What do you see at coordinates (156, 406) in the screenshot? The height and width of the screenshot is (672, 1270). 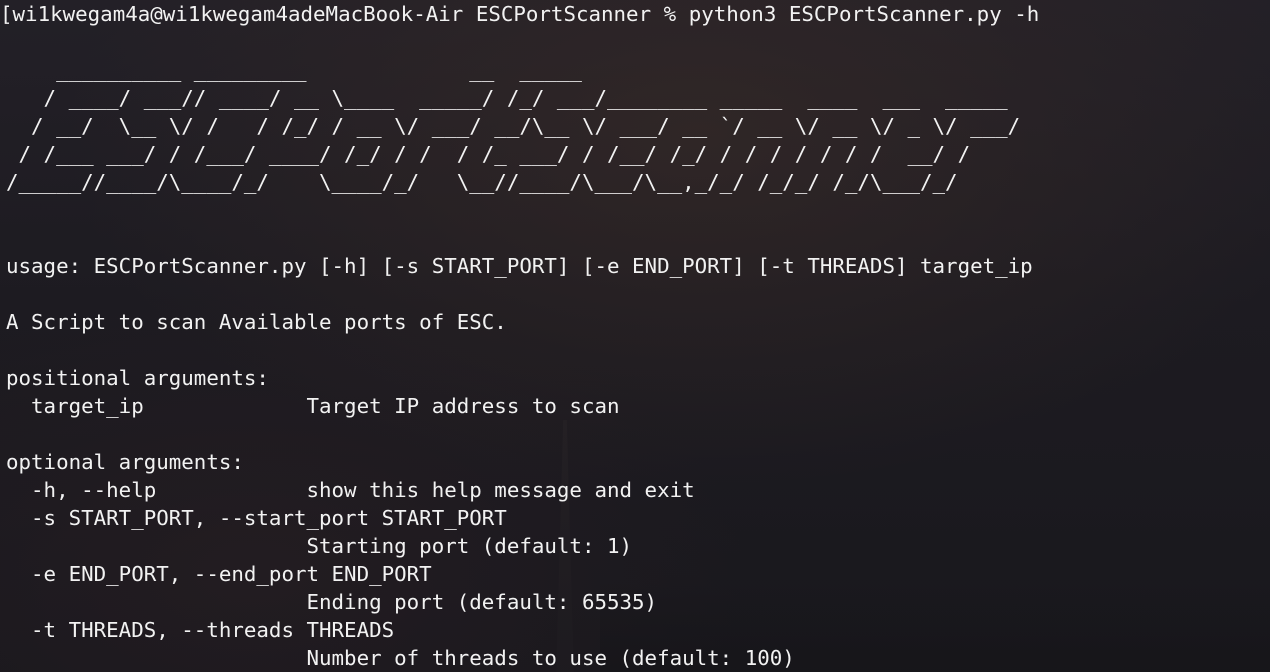 I see `positional-arg-flag: target_ip` at bounding box center [156, 406].